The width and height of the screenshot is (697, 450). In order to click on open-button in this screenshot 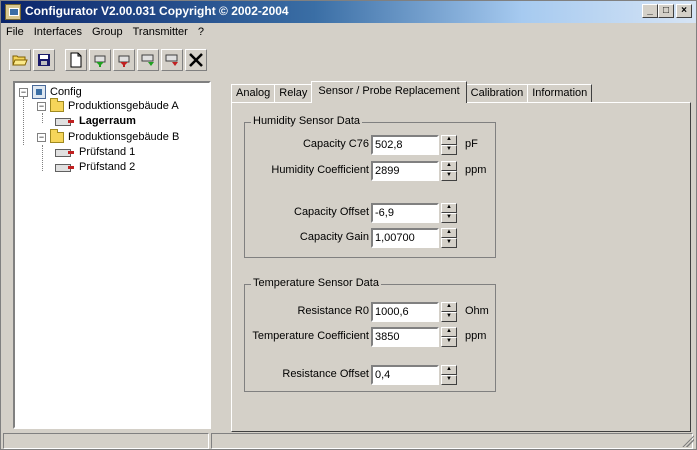, I will do `click(20, 60)`.